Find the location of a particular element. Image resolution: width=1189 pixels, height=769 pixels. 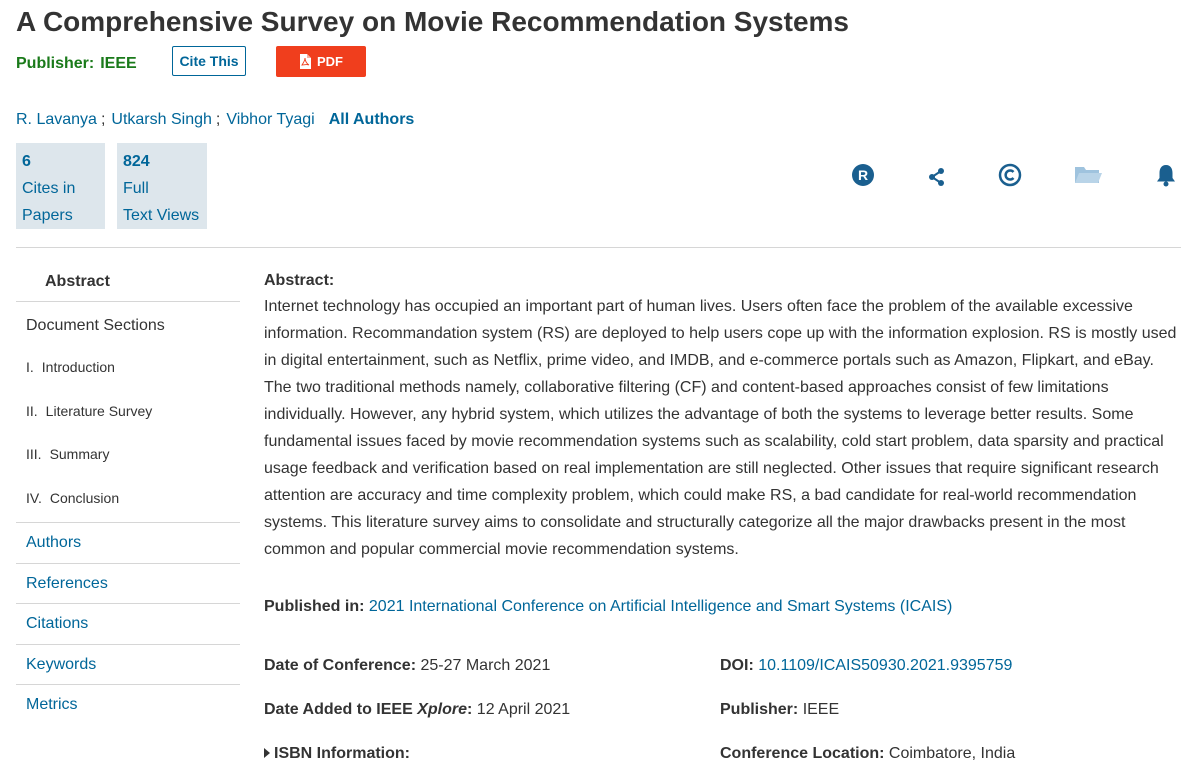

publisher-detail-value: IEEE is located at coordinates (821, 709).